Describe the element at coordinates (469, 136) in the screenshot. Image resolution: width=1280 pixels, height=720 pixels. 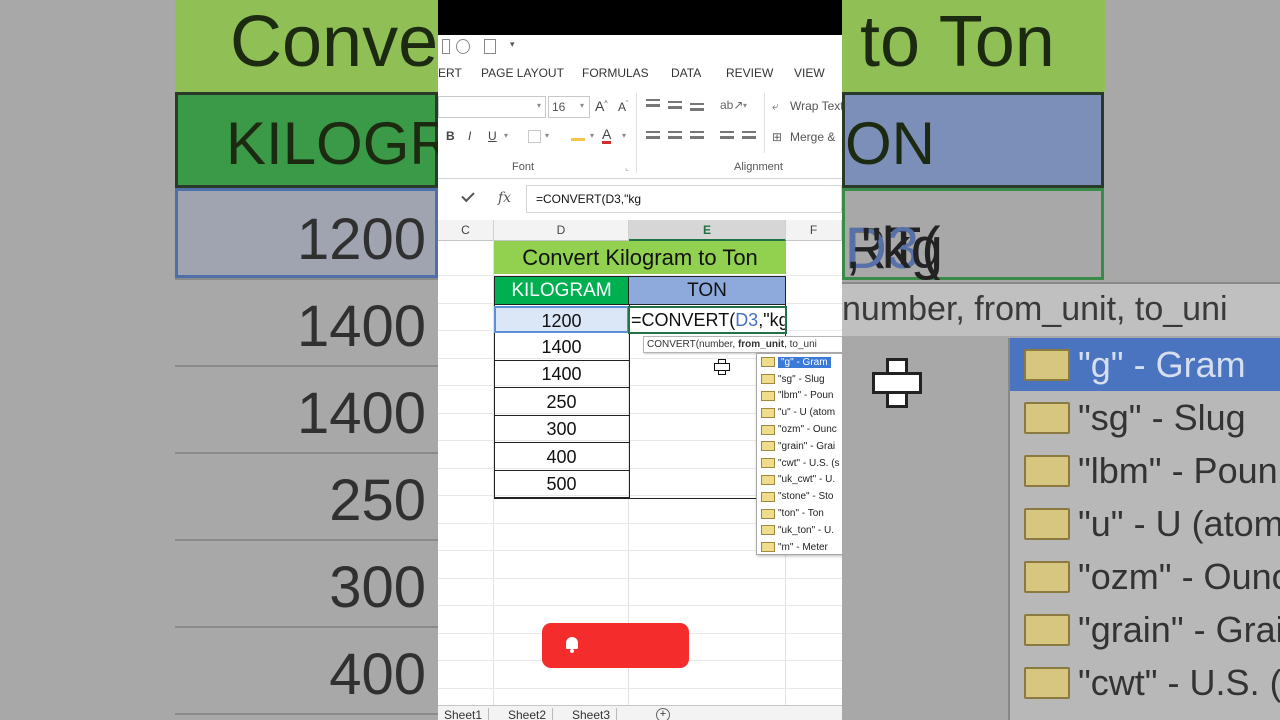
I see `italic-button: I` at that location.